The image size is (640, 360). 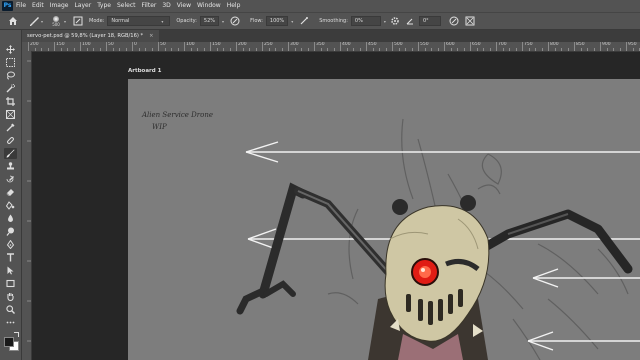 I want to click on brush-size-value: 500, so click(x=56, y=24).